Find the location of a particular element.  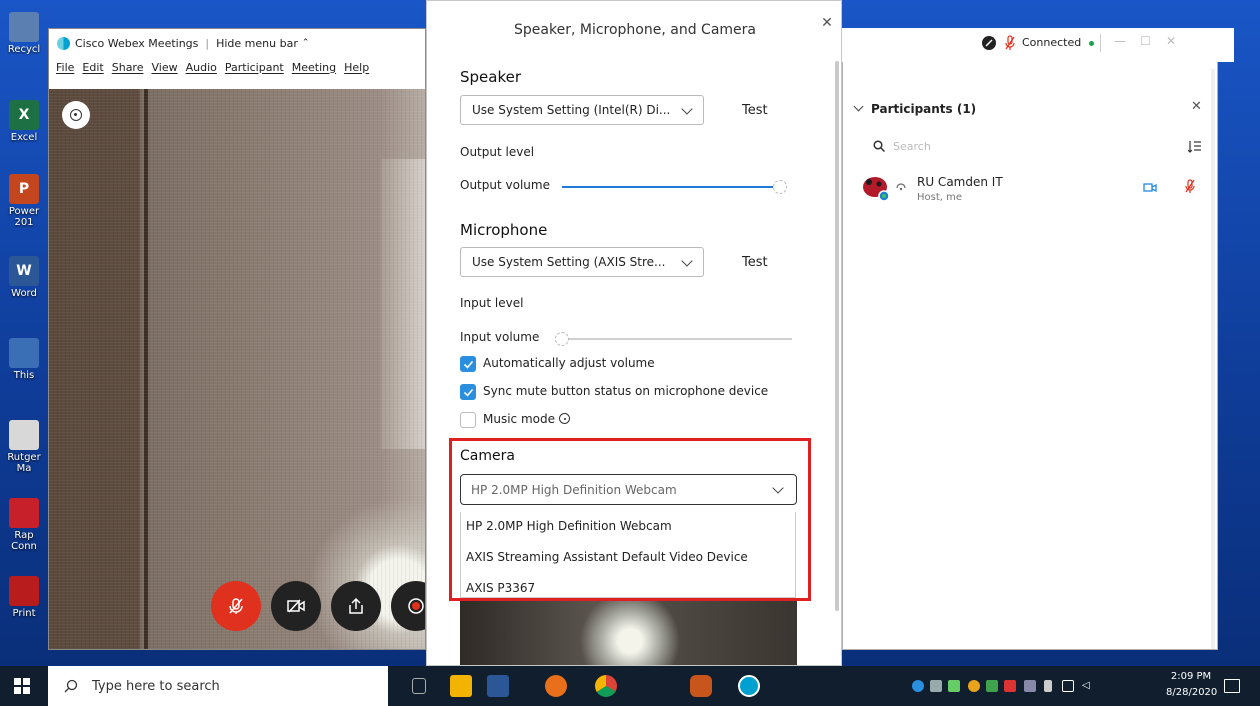

desktop-icon-this-pc: This is located at coordinates (24, 365).